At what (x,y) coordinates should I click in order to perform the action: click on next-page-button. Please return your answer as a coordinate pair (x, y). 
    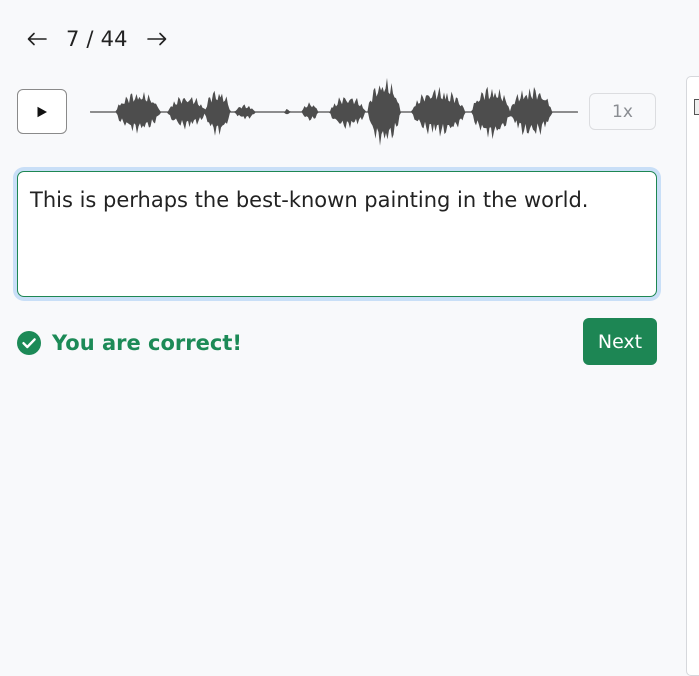
    Looking at the image, I should click on (157, 39).